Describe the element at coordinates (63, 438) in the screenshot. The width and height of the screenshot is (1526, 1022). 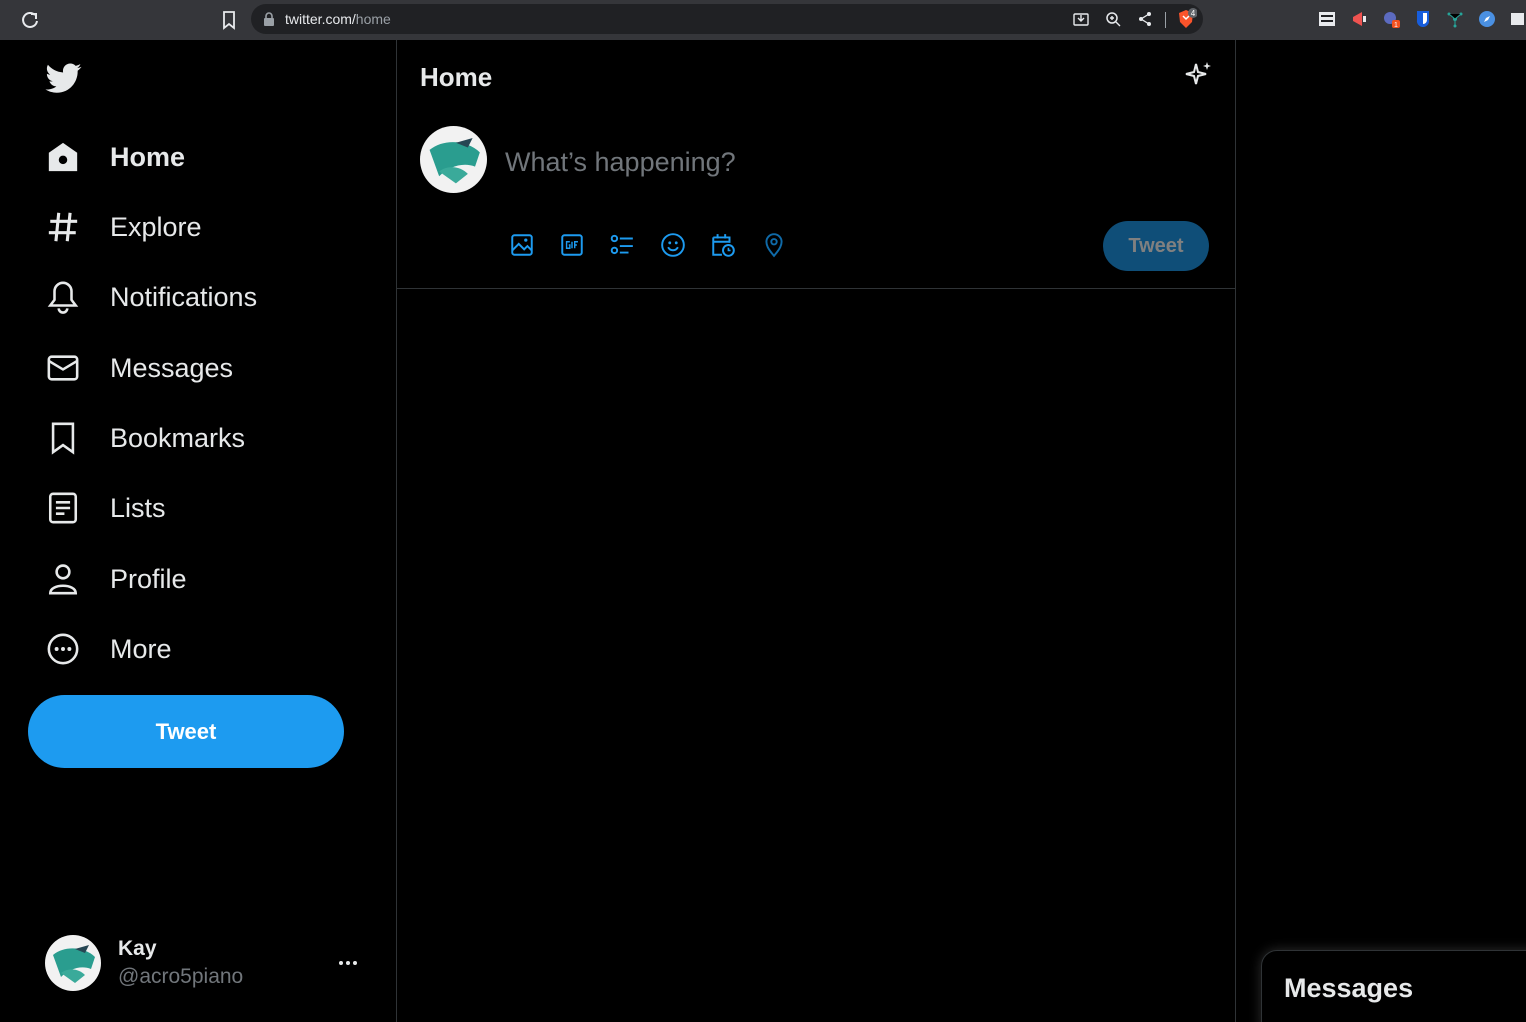
I see `bookmark-icon` at that location.